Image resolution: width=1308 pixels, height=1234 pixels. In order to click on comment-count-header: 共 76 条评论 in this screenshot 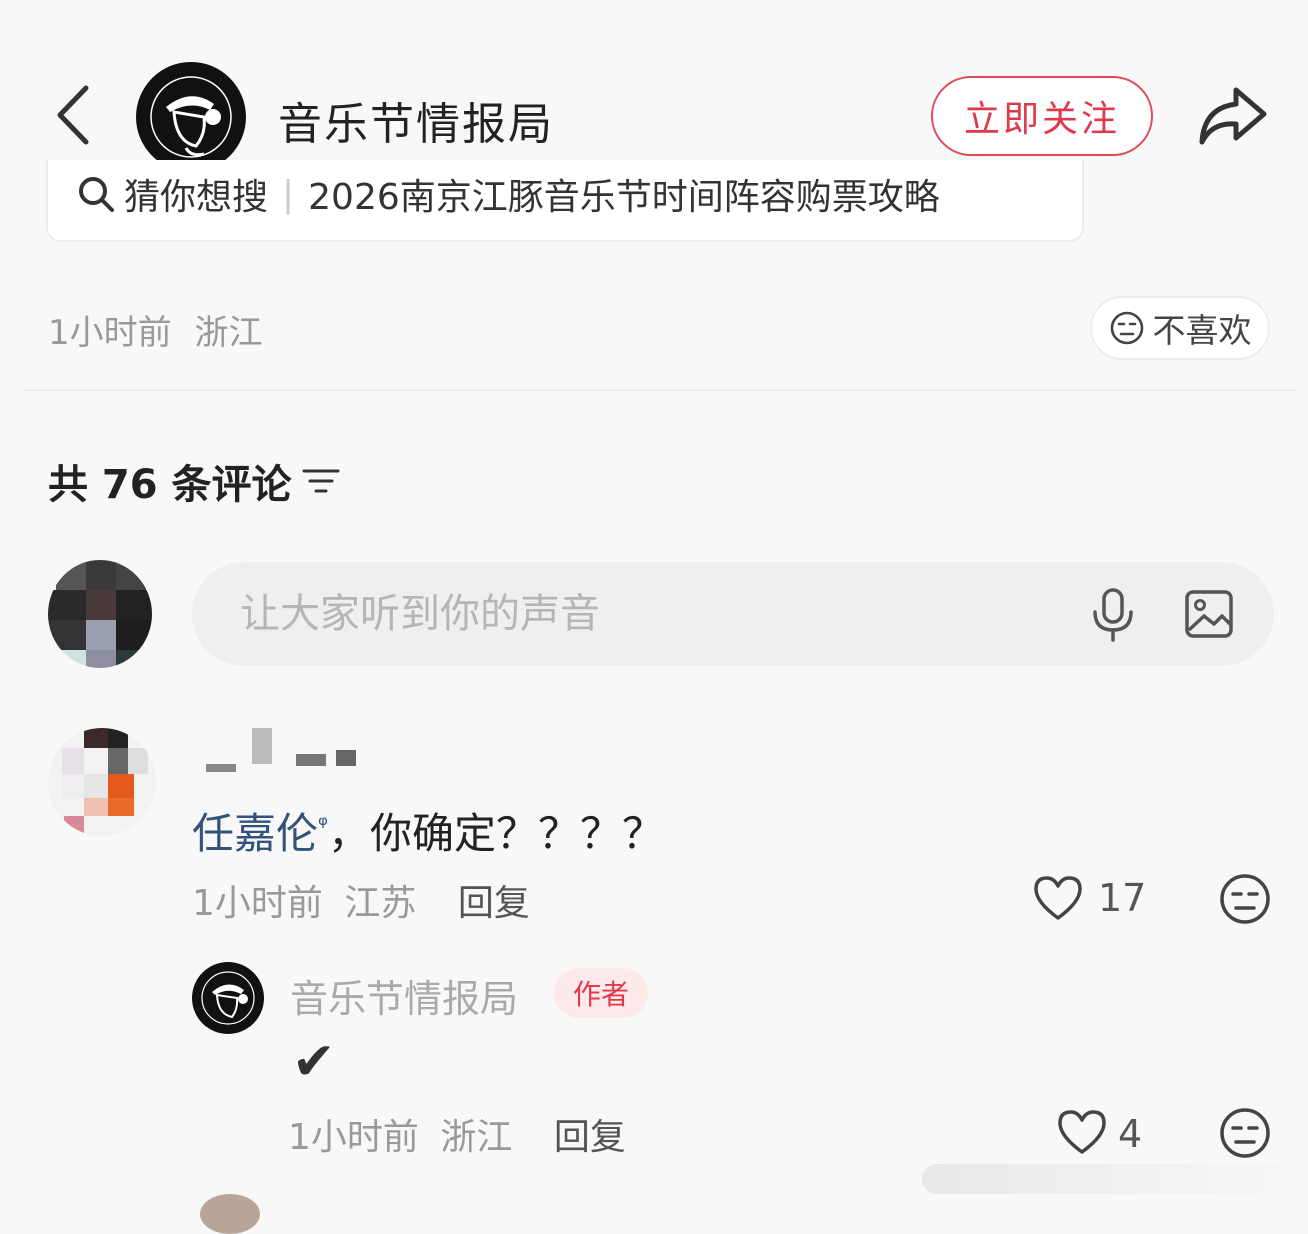, I will do `click(194, 481)`.